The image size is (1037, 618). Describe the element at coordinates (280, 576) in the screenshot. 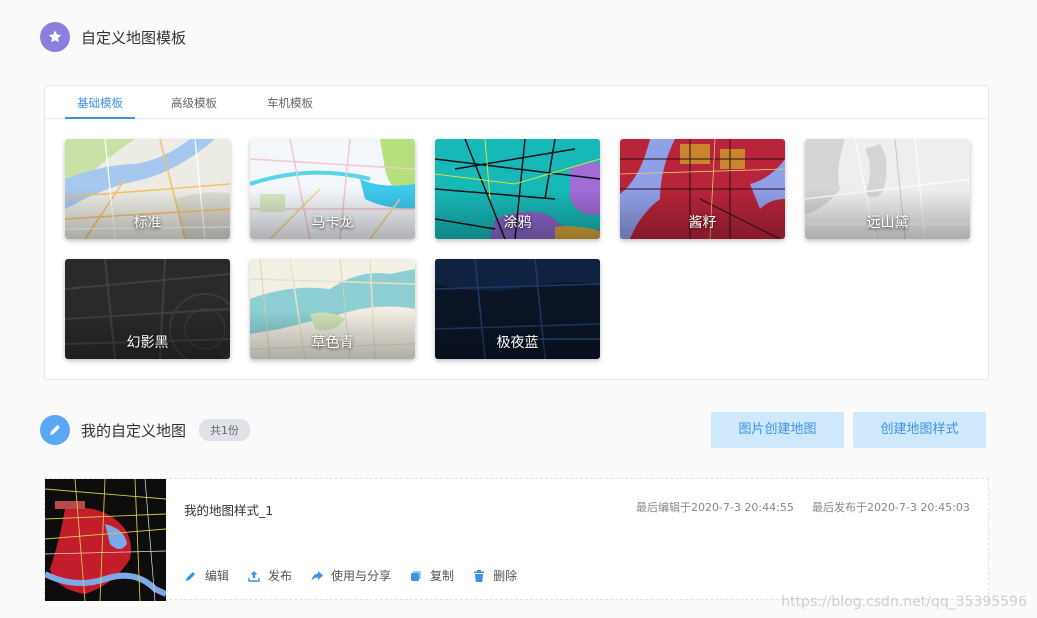

I see `publish-action-label: 发布` at that location.